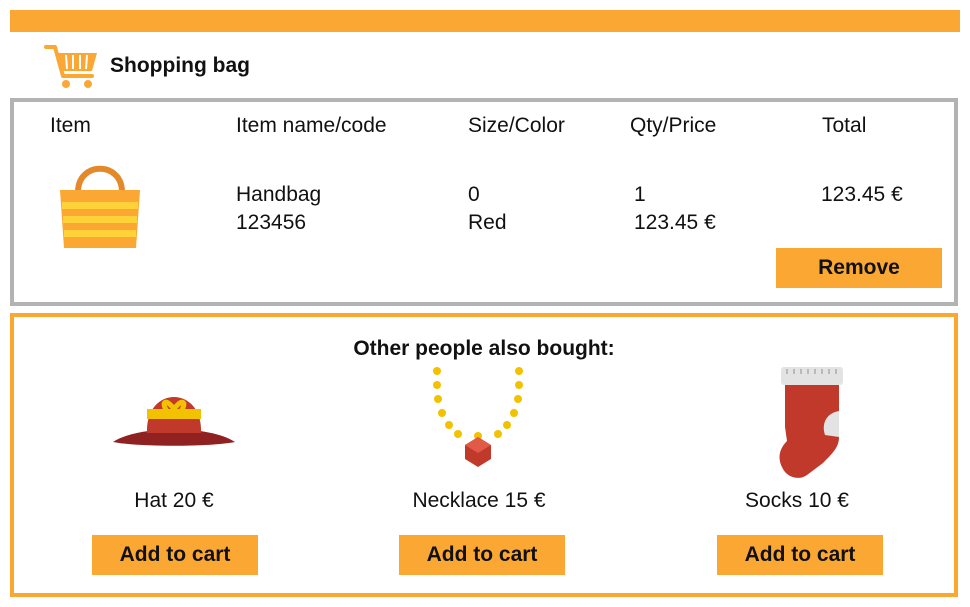 The height and width of the screenshot is (607, 970). What do you see at coordinates (484, 348) in the screenshot?
I see `recommendations-title: Other people also bought:` at bounding box center [484, 348].